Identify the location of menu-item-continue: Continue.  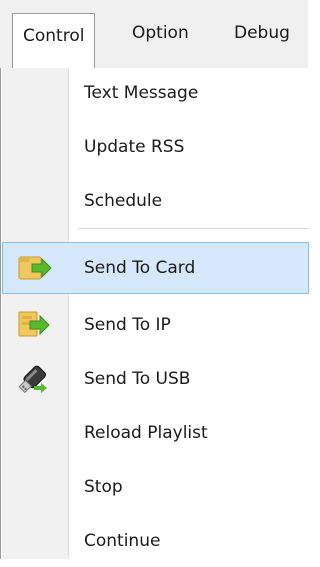
(155, 541).